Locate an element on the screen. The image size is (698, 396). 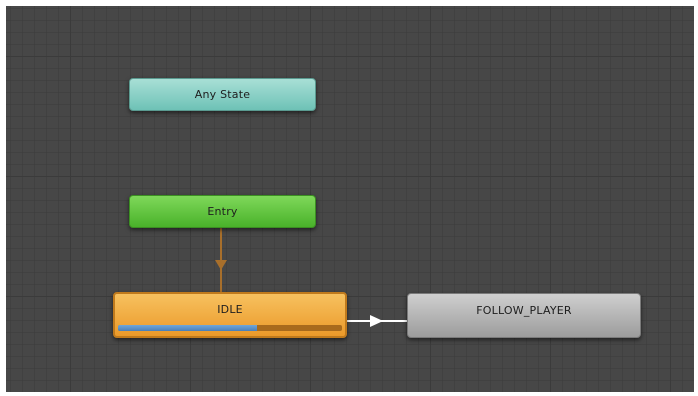
state-node-entry: Entry is located at coordinates (222, 211).